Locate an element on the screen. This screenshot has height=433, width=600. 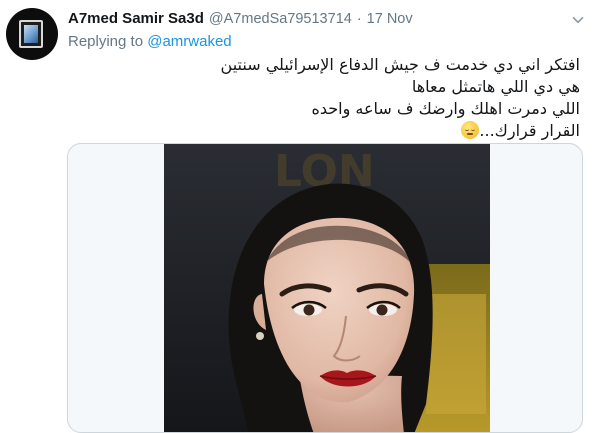
framed-picture-icon is located at coordinates (31, 34).